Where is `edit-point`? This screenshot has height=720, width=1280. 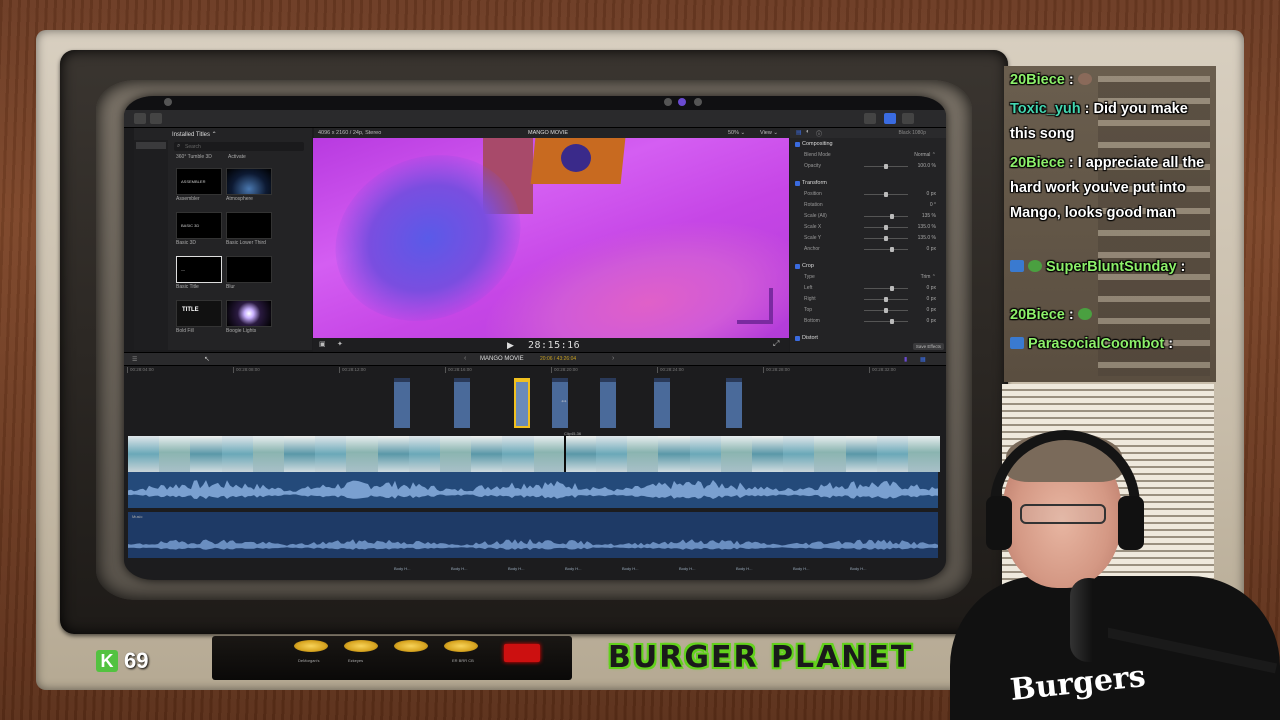
edit-point is located at coordinates (565, 454).